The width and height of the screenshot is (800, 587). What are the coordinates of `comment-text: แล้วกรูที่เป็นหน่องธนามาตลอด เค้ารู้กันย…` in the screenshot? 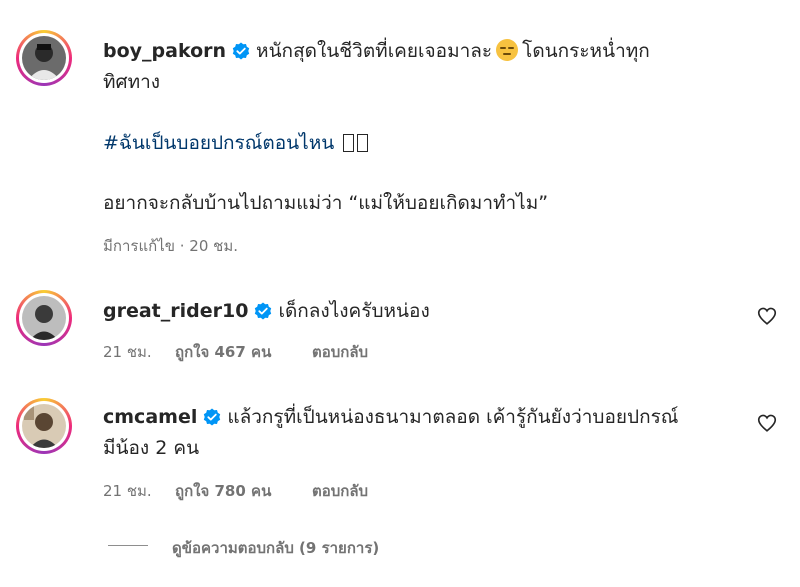 It's located at (453, 417).